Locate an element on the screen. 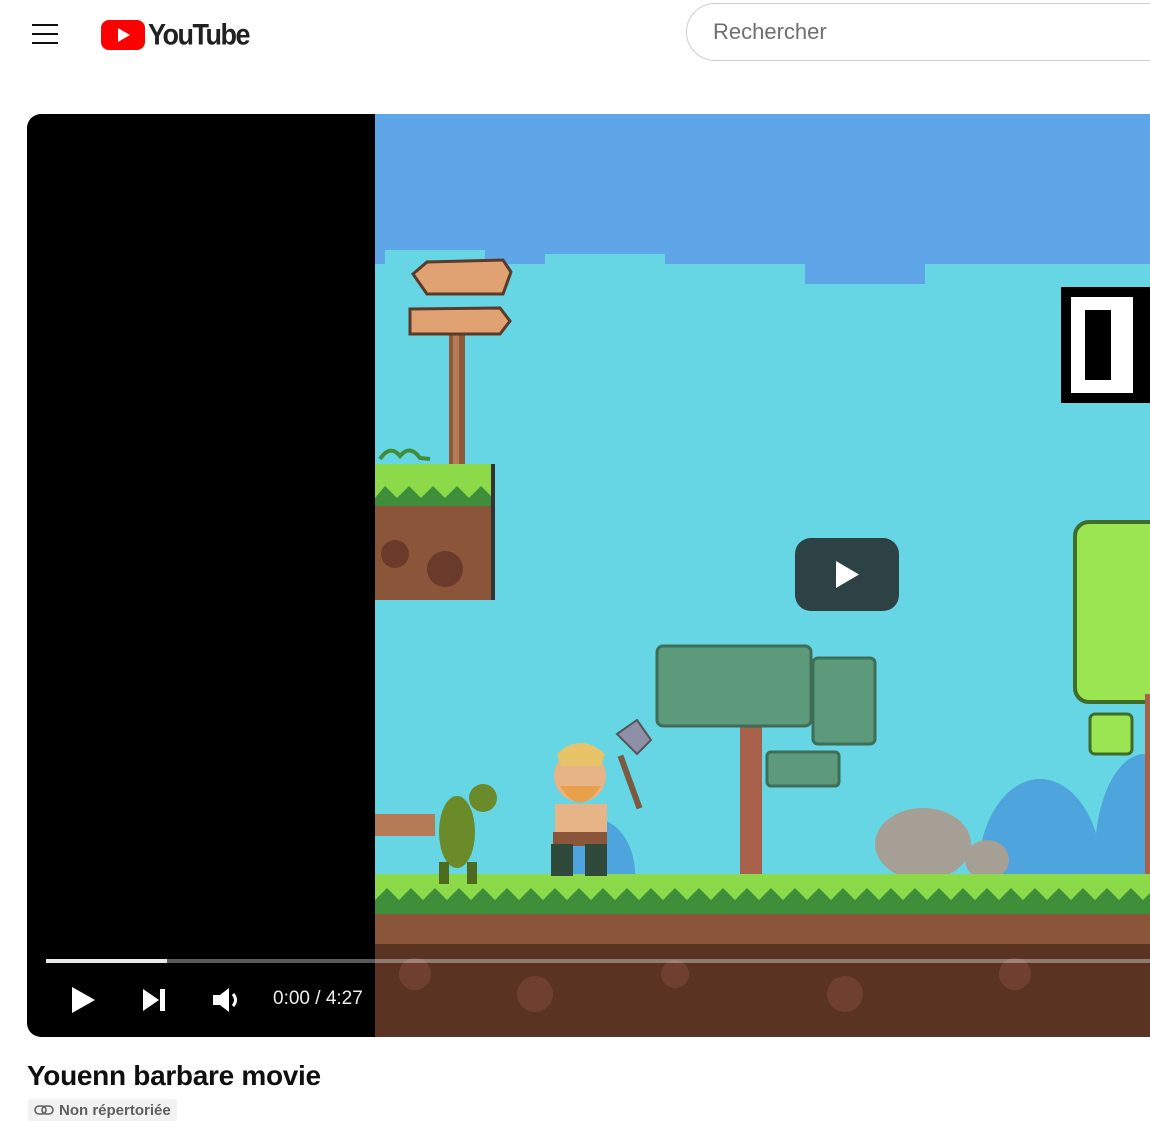 The height and width of the screenshot is (1121, 1150). search-box is located at coordinates (918, 32).